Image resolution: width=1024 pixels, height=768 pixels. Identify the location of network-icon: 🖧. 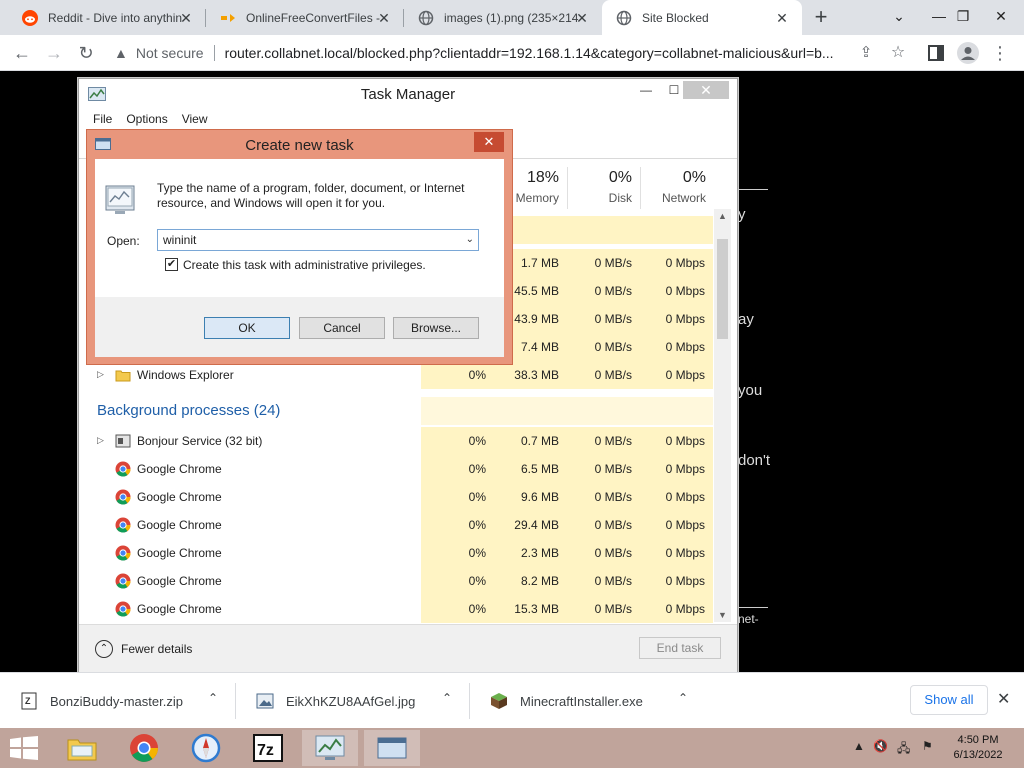
(903, 749).